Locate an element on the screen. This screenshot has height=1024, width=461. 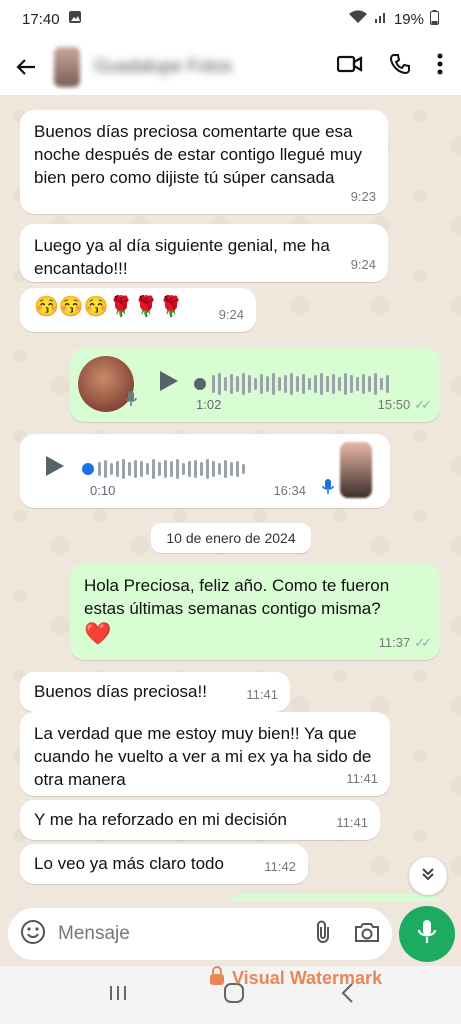
message-time: 9:23 is located at coordinates (363, 196).